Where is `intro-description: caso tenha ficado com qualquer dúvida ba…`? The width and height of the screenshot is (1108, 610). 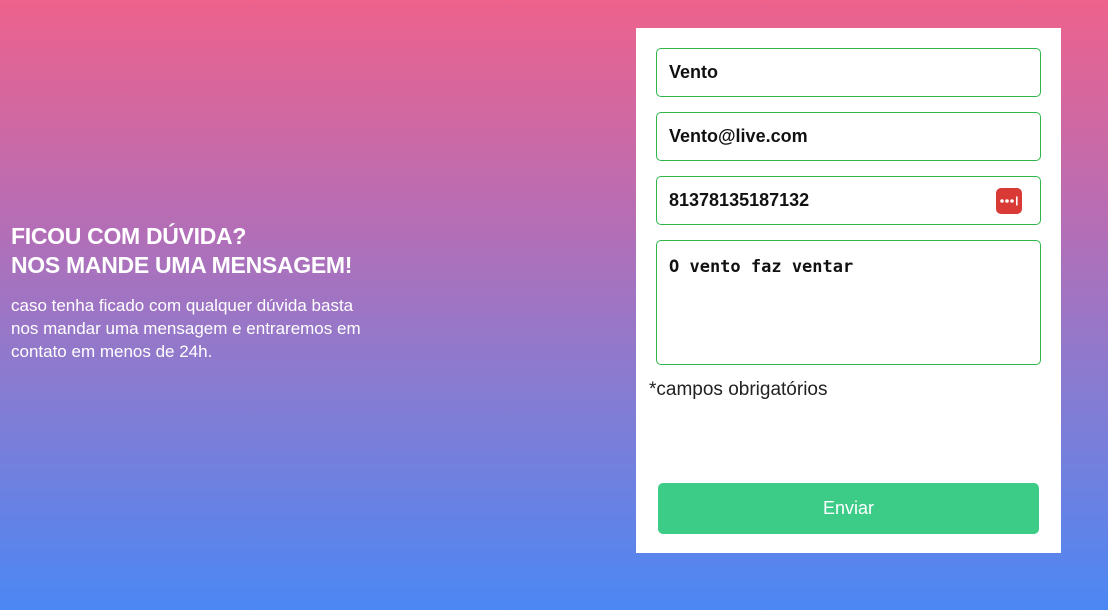
intro-description: caso tenha ficado com qualquer dúvida ba… is located at coordinates (186, 328).